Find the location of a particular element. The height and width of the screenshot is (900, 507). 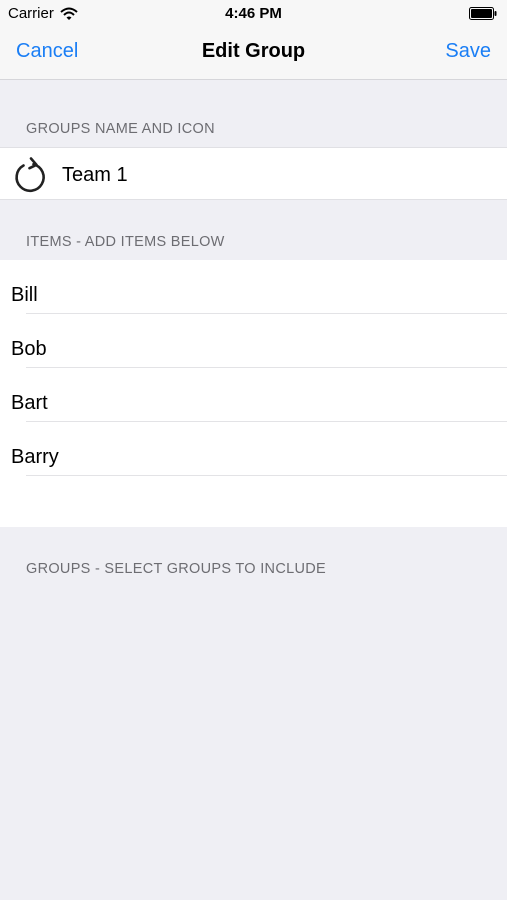

list-item: Bill is located at coordinates (253, 287).